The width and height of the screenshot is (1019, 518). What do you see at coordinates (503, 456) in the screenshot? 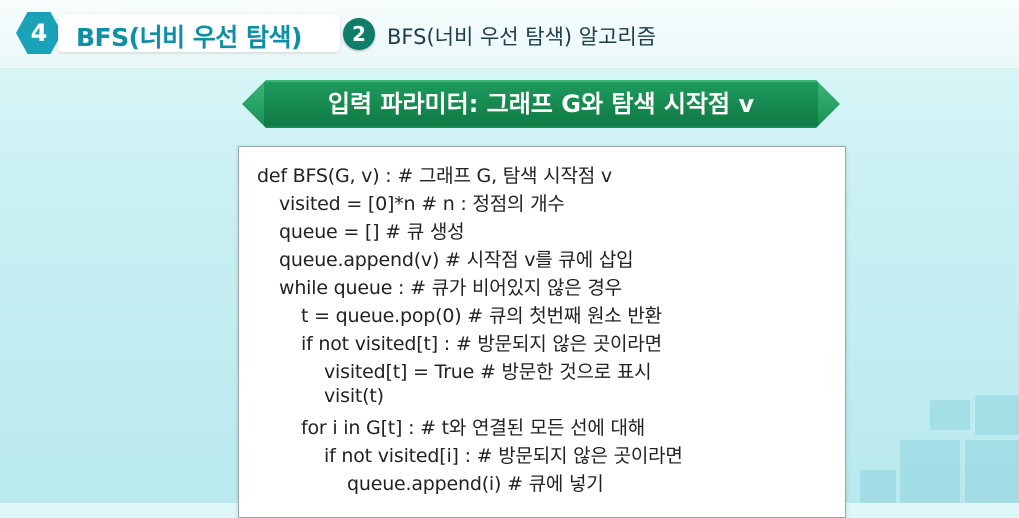
I see `code-line: if not visited[i] : # 방문되지 않은 곳이라면` at bounding box center [503, 456].